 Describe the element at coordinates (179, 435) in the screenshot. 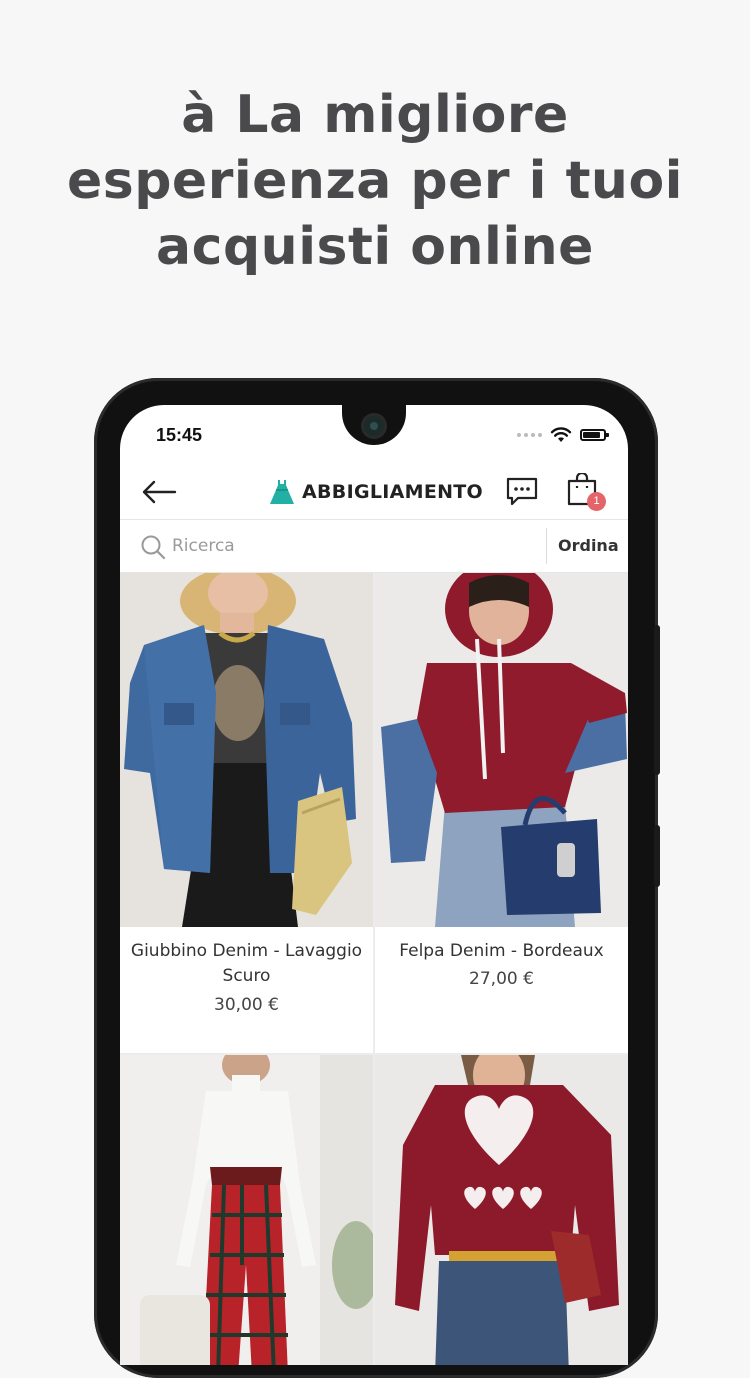

I see `status-time: 15:45` at that location.